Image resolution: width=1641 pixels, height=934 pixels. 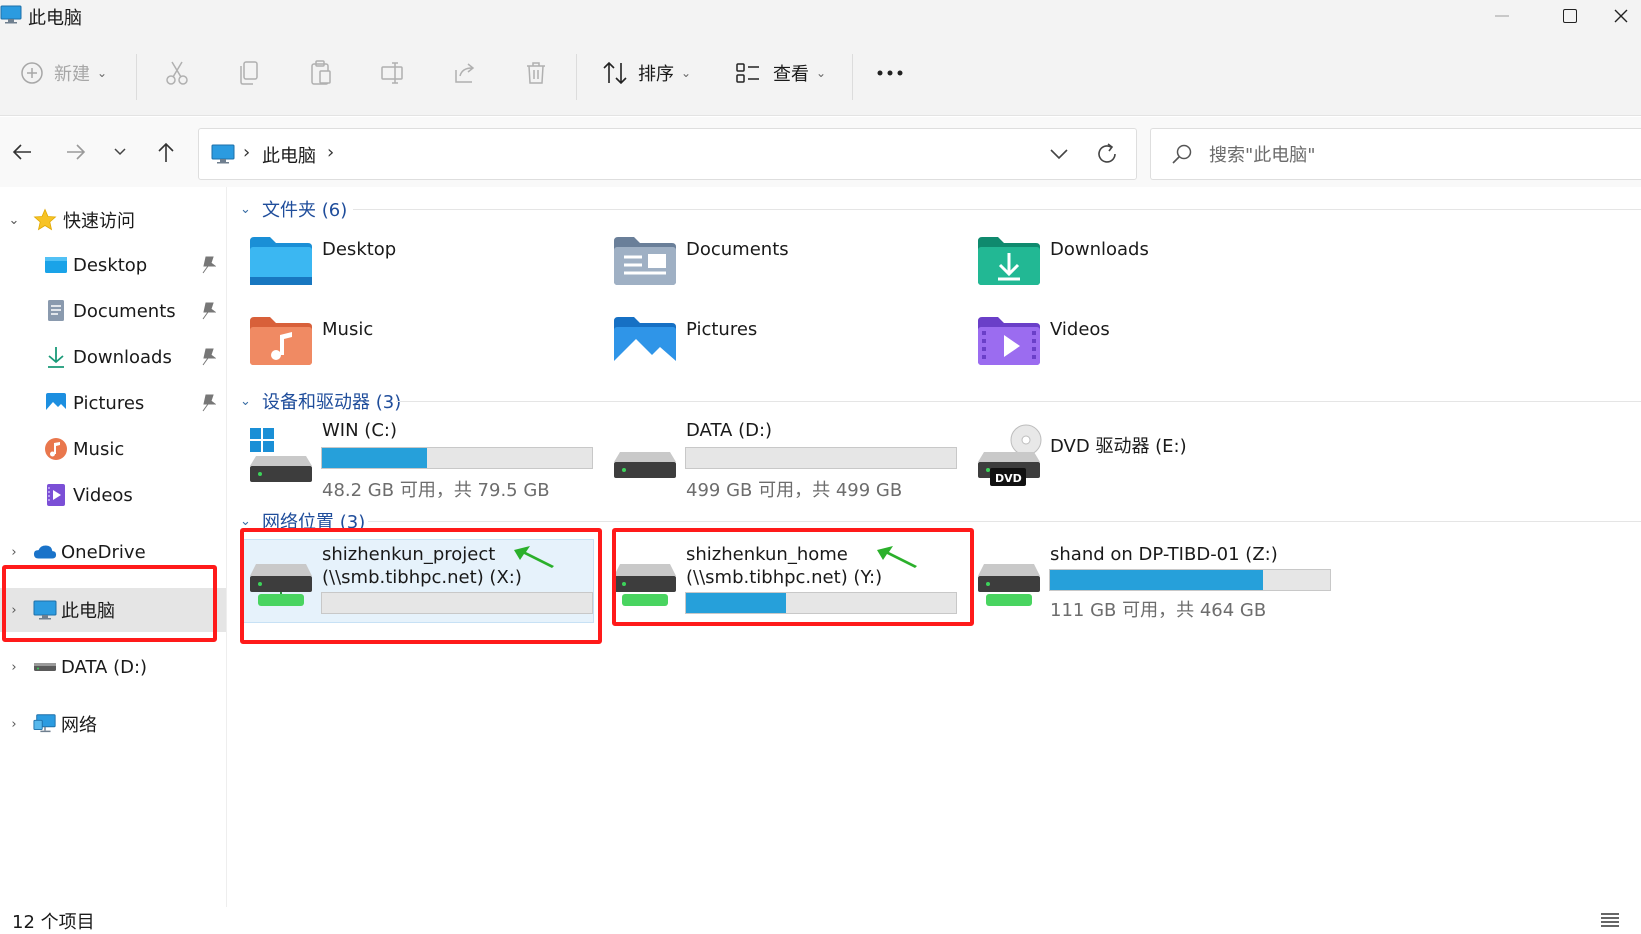 I want to click on sidebar-item-music: Music, so click(x=113, y=449).